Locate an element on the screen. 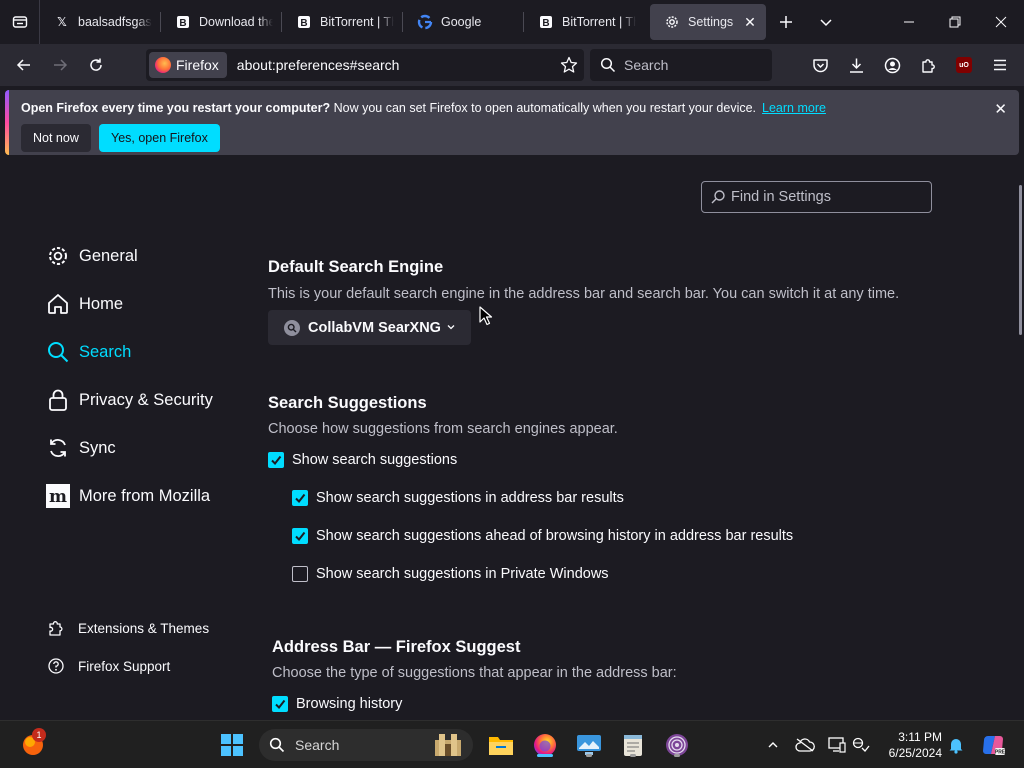  back-button is located at coordinates (24, 65).